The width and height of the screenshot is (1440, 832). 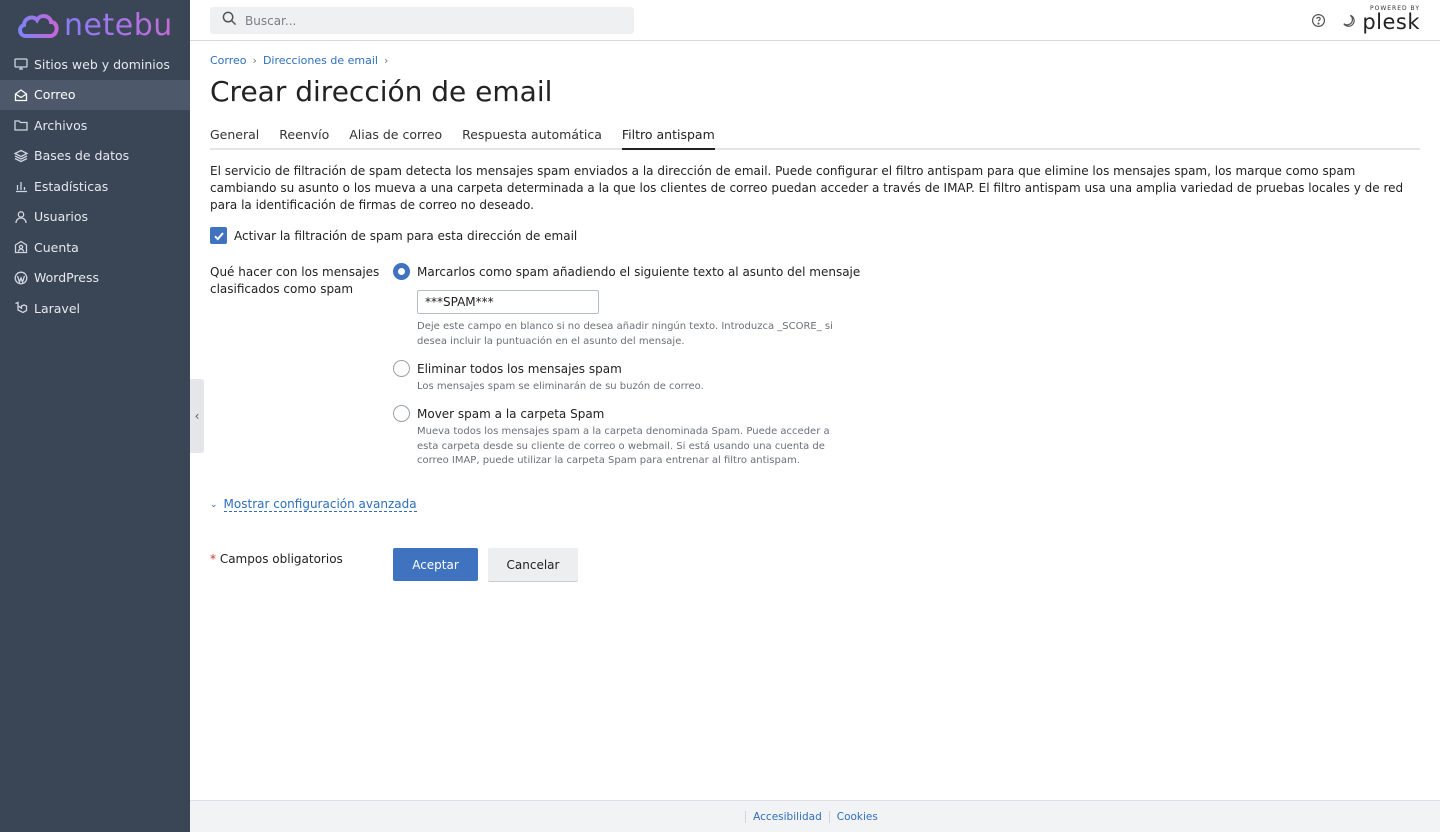 What do you see at coordinates (234, 137) in the screenshot?
I see `tab-general: General` at bounding box center [234, 137].